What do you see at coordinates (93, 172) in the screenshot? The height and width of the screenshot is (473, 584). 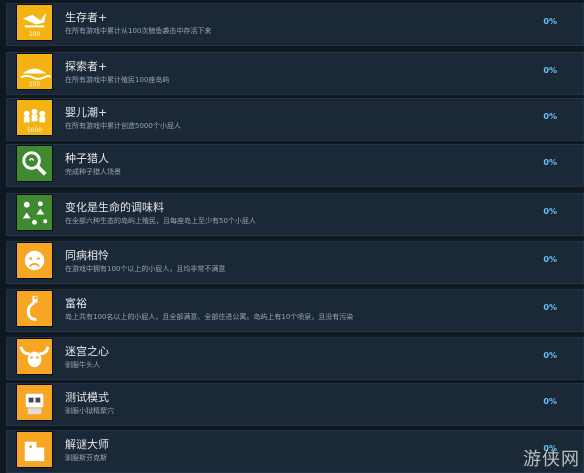 I see `achievement-description: 完成种子猎人场景` at bounding box center [93, 172].